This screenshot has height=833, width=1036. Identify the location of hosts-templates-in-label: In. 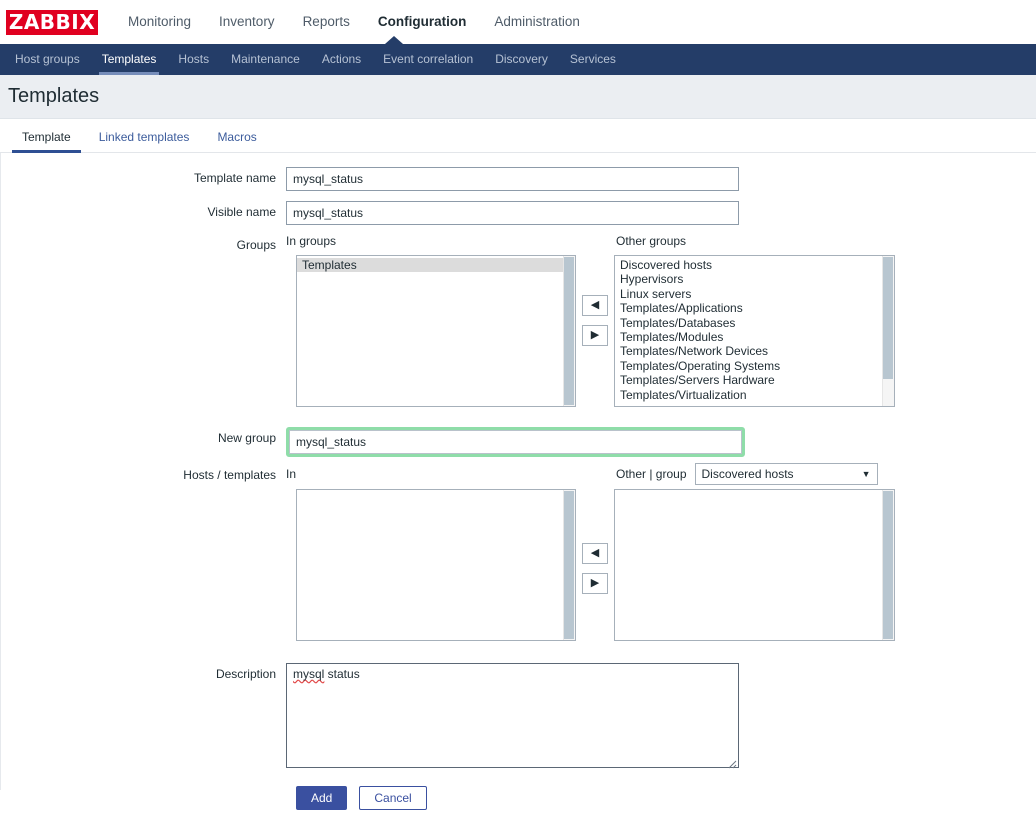
(291, 474).